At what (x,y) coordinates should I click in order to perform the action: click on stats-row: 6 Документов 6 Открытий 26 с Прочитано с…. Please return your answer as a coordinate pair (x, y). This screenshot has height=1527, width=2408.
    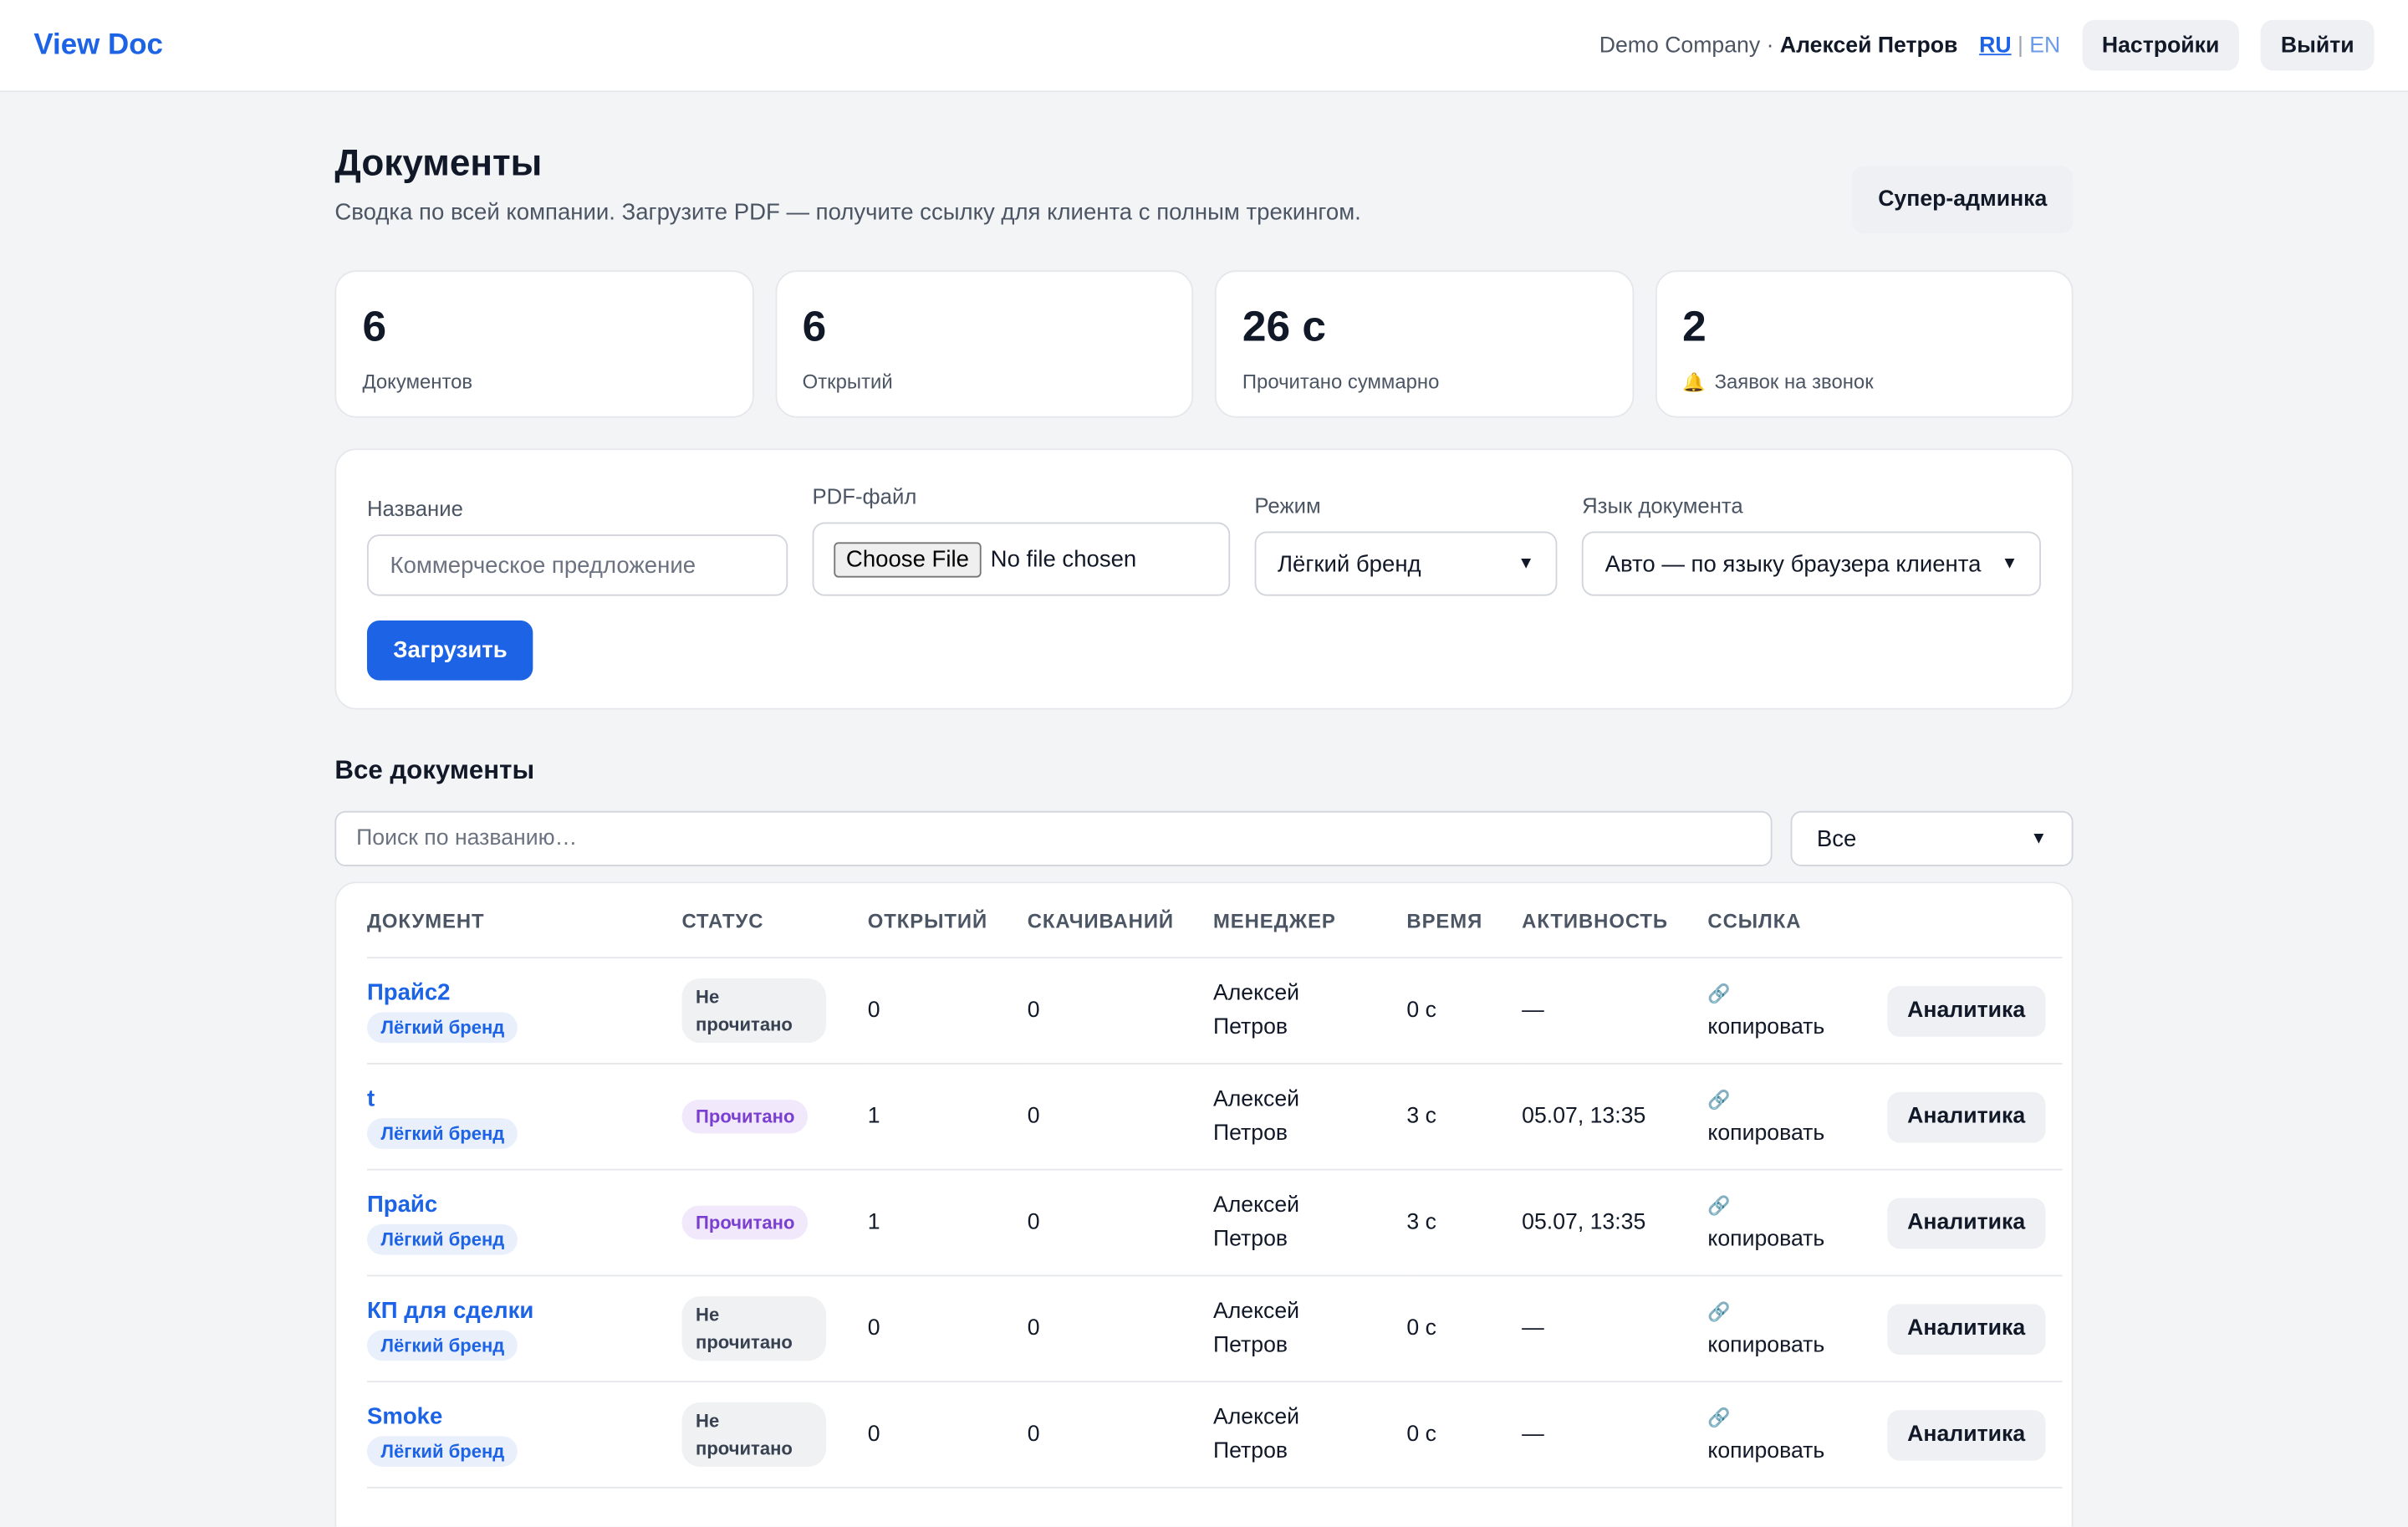
    Looking at the image, I should click on (1204, 344).